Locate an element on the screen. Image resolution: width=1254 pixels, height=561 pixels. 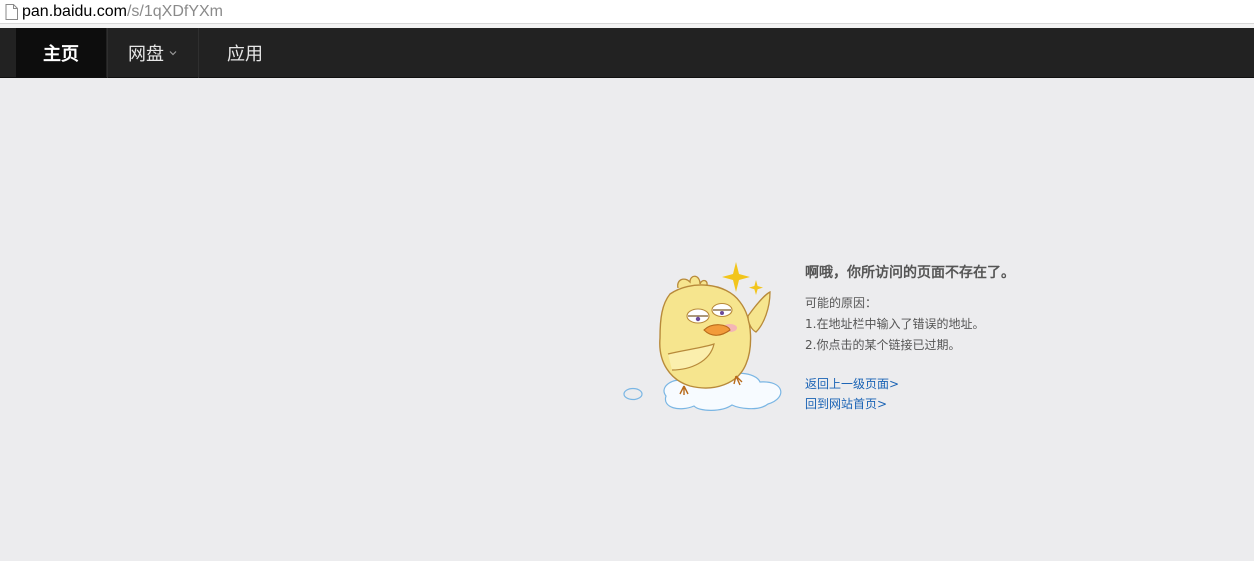
nav-item-label: 主页 is located at coordinates (61, 54).